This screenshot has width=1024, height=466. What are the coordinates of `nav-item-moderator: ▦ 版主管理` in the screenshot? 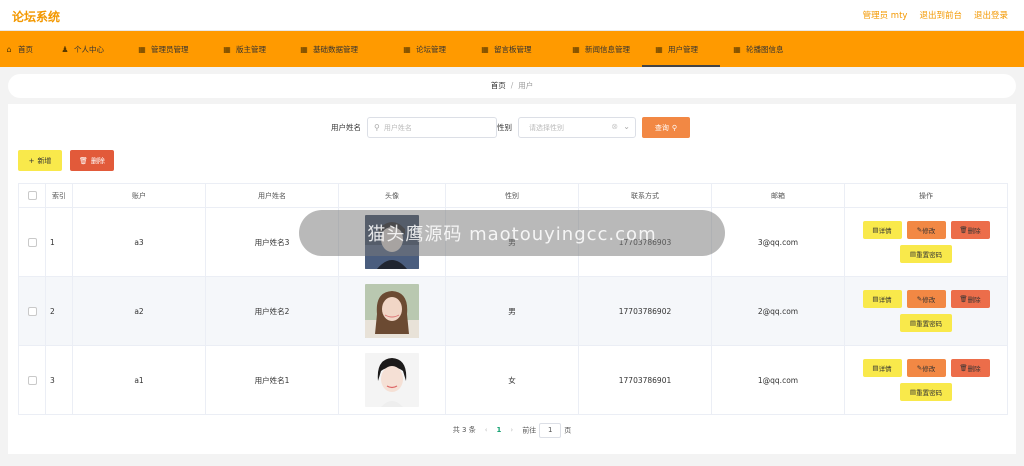 It's located at (246, 49).